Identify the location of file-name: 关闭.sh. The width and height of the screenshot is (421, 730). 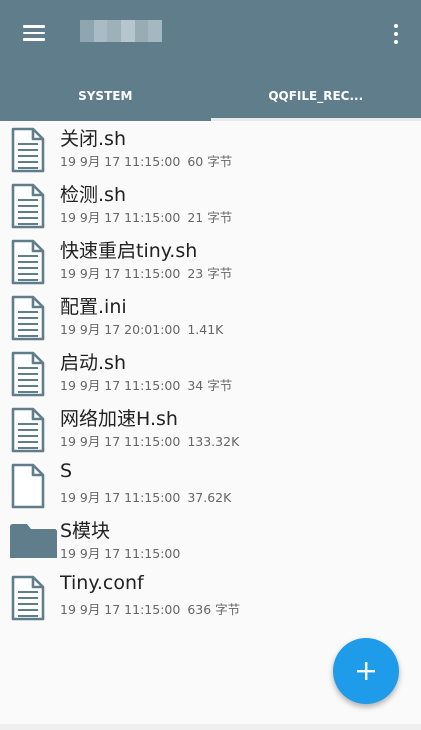
(93, 139).